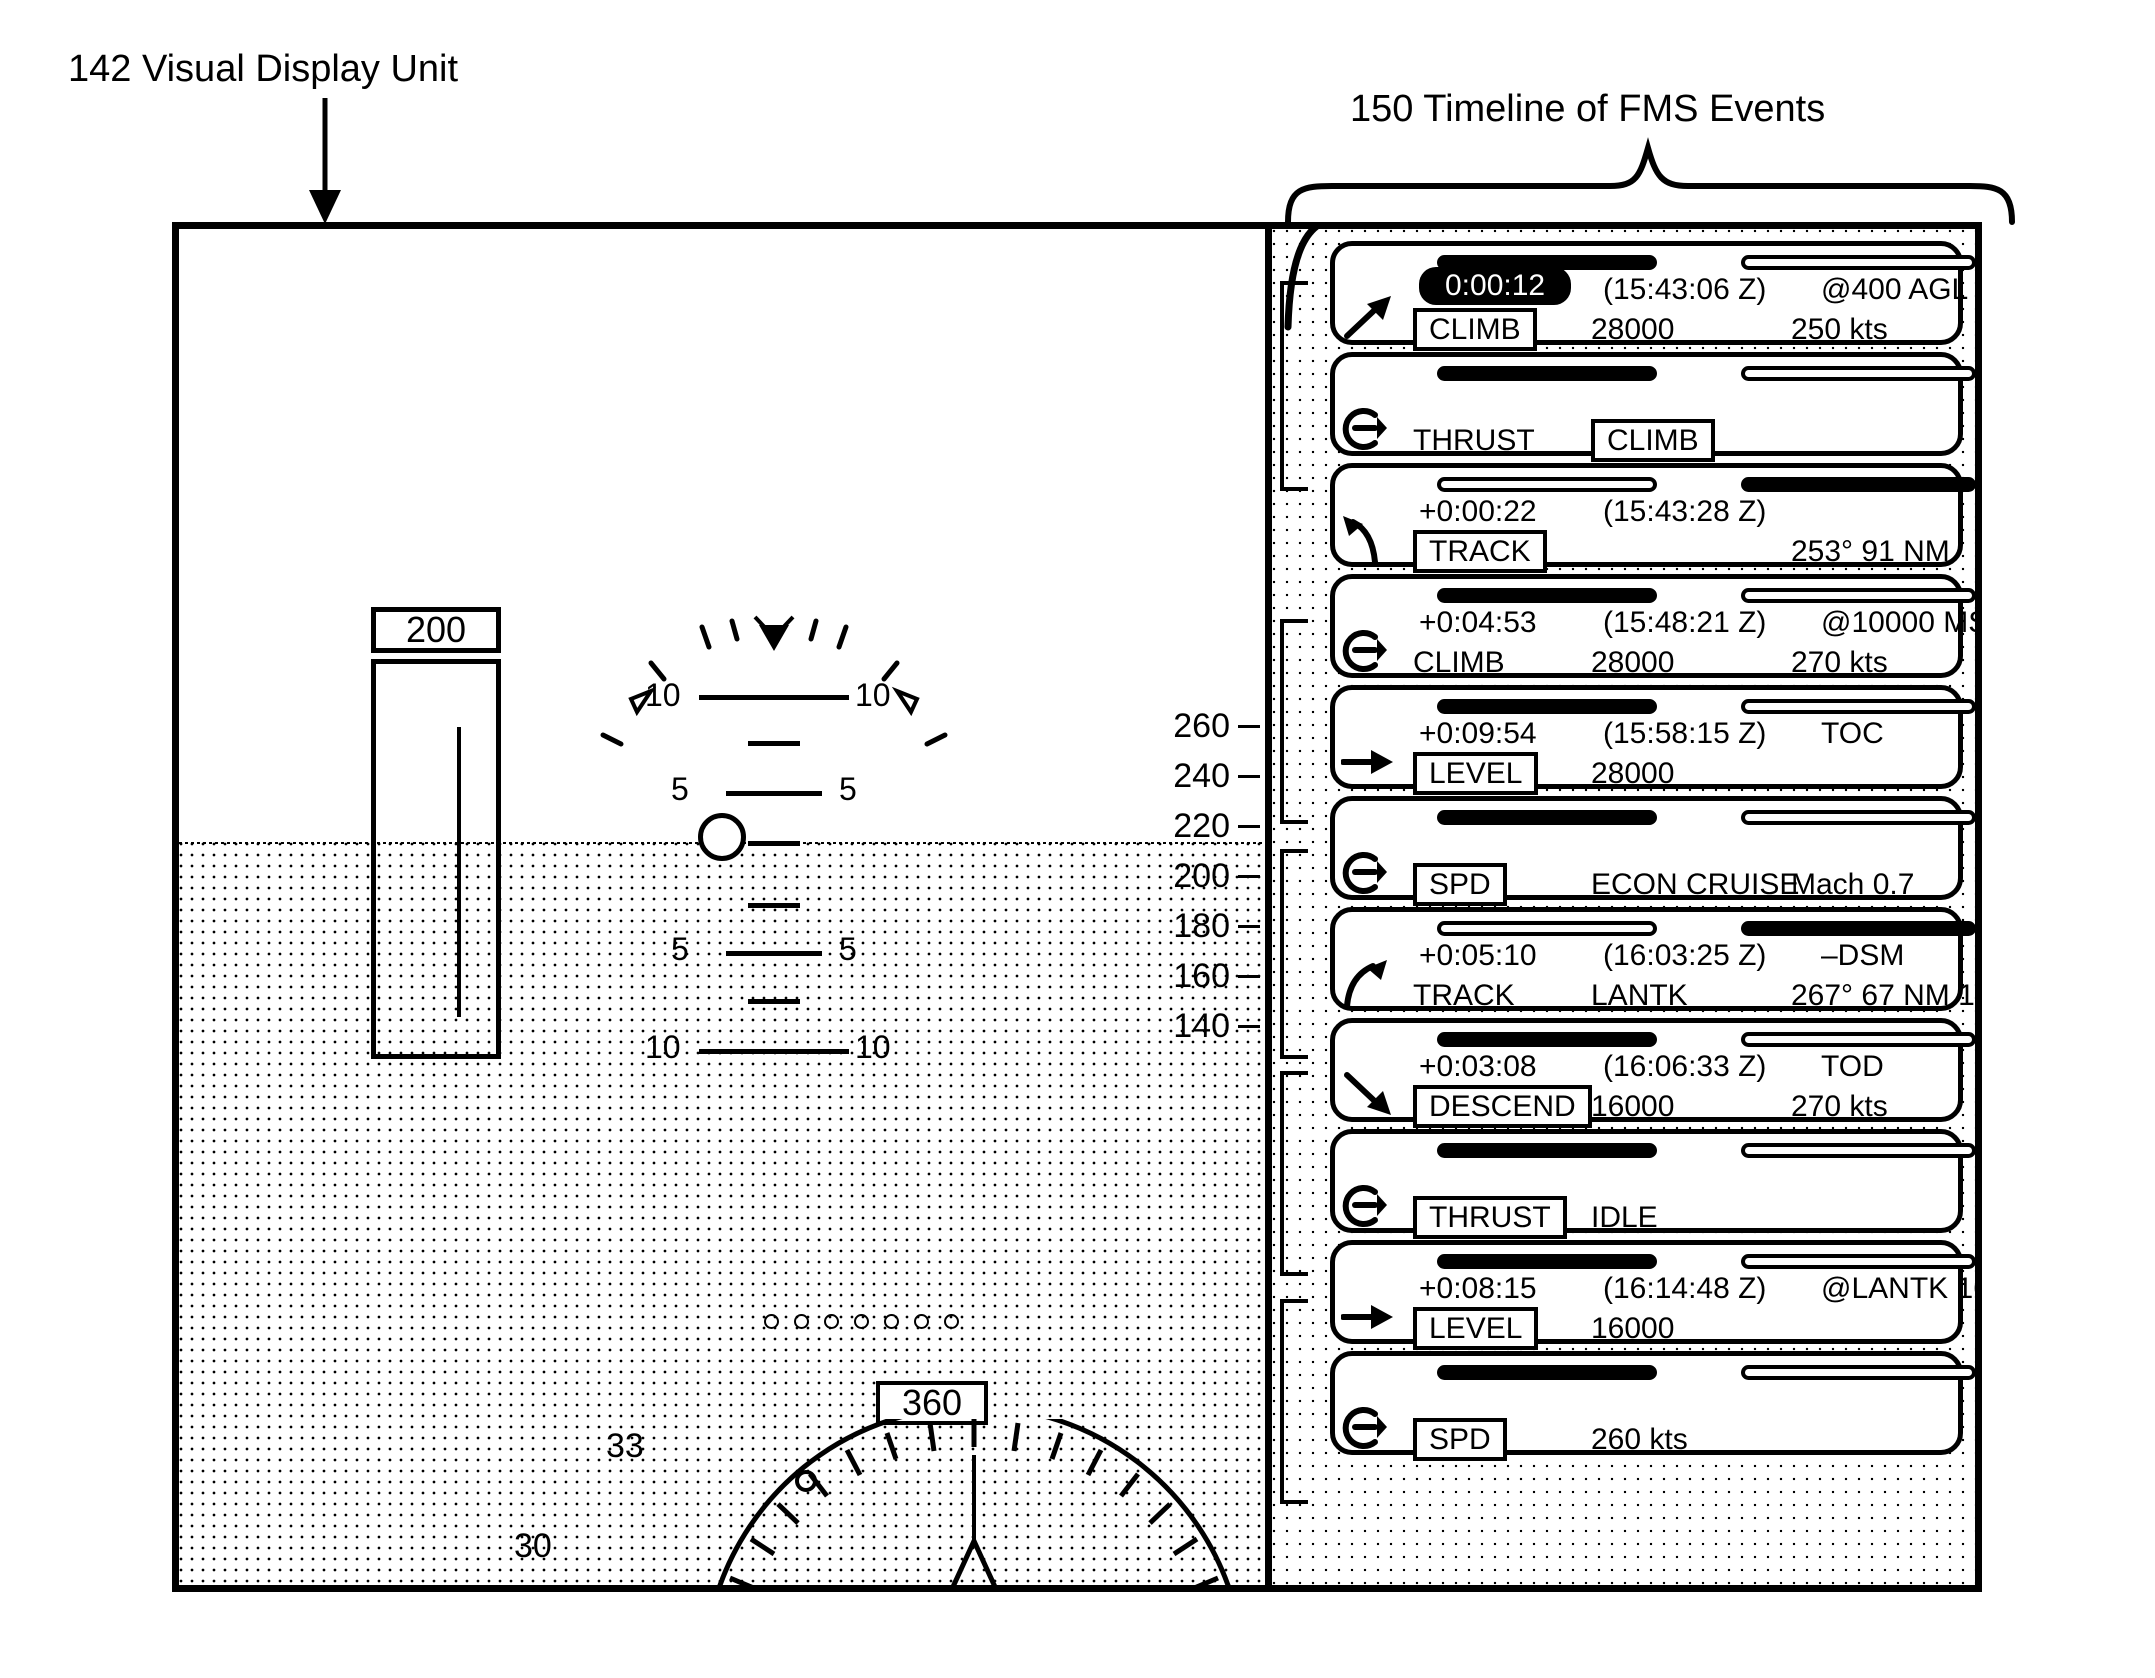 This screenshot has width=2155, height=1678. I want to click on pitch-label-5-down-left: 5, so click(680, 949).